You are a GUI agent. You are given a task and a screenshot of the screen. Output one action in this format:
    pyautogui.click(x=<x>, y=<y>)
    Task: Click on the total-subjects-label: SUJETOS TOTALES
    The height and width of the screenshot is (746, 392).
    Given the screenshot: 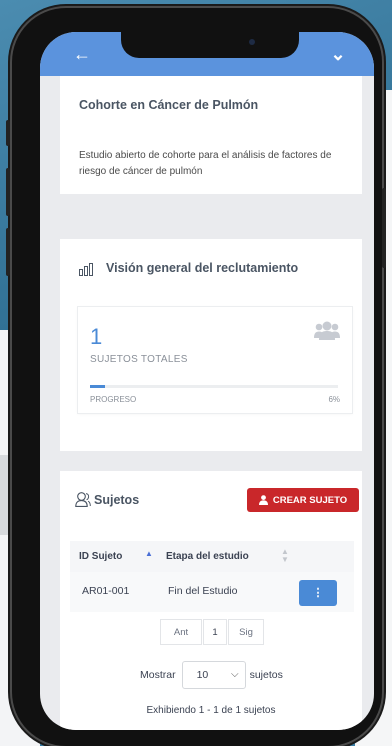 What is the action you would take?
    pyautogui.click(x=139, y=359)
    